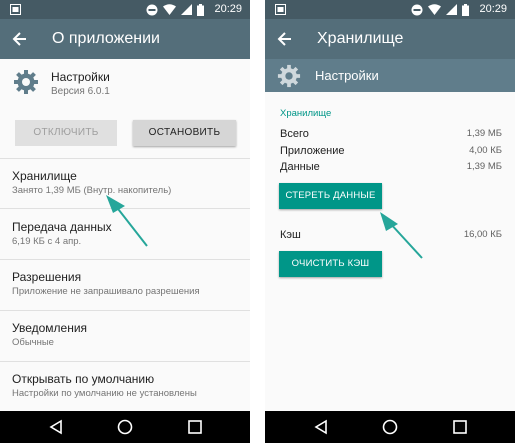 This screenshot has width=515, height=443. What do you see at coordinates (125, 239) in the screenshot?
I see `list-item-data-usage: Передача данных 6,19 КБ с 4 апр.` at bounding box center [125, 239].